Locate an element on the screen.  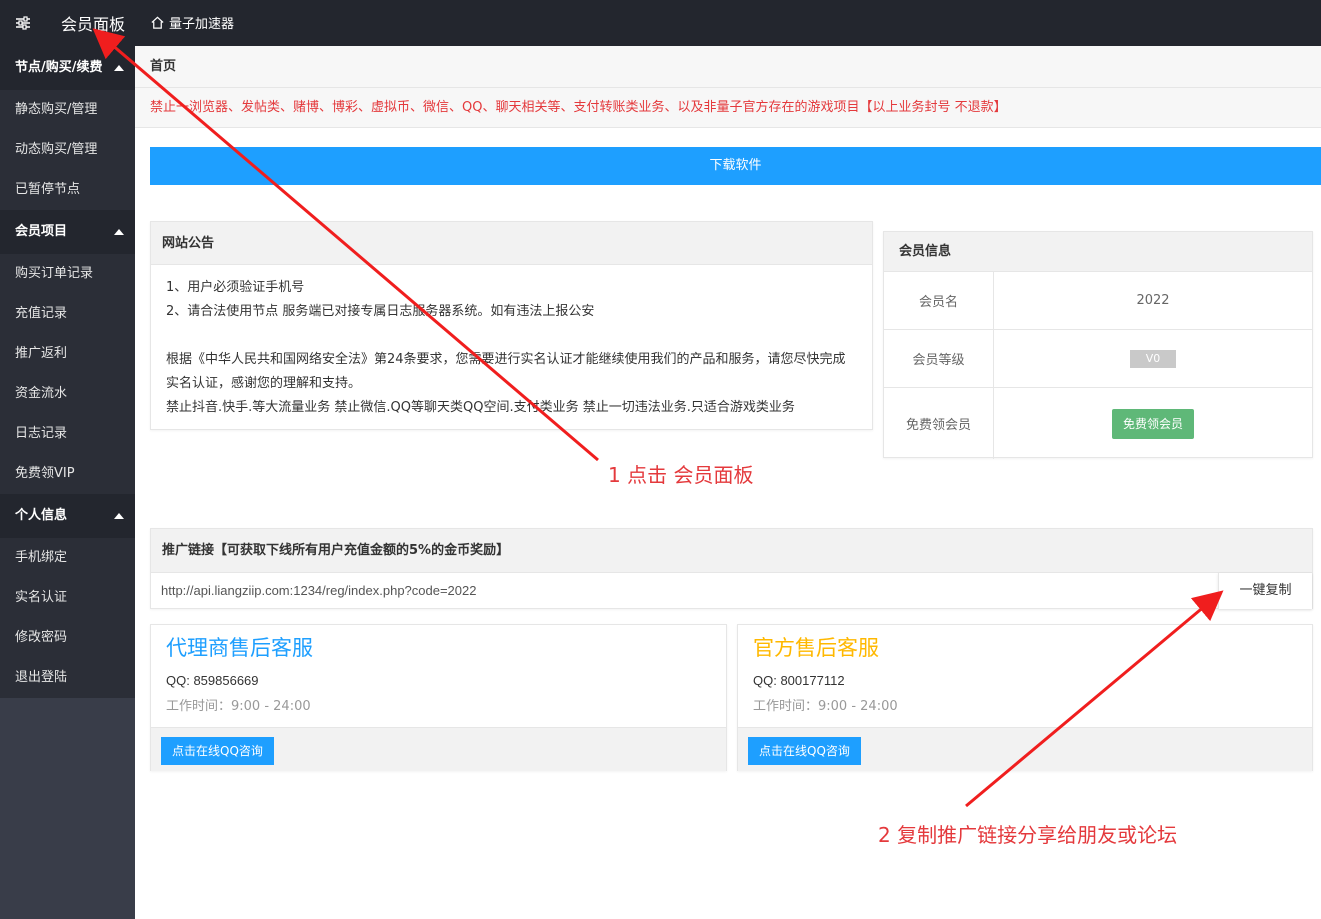
announcement-line: 2、请合法使用节点 服务端已对接专属日志服务器系统。如有违法上报公安 is located at coordinates (380, 311).